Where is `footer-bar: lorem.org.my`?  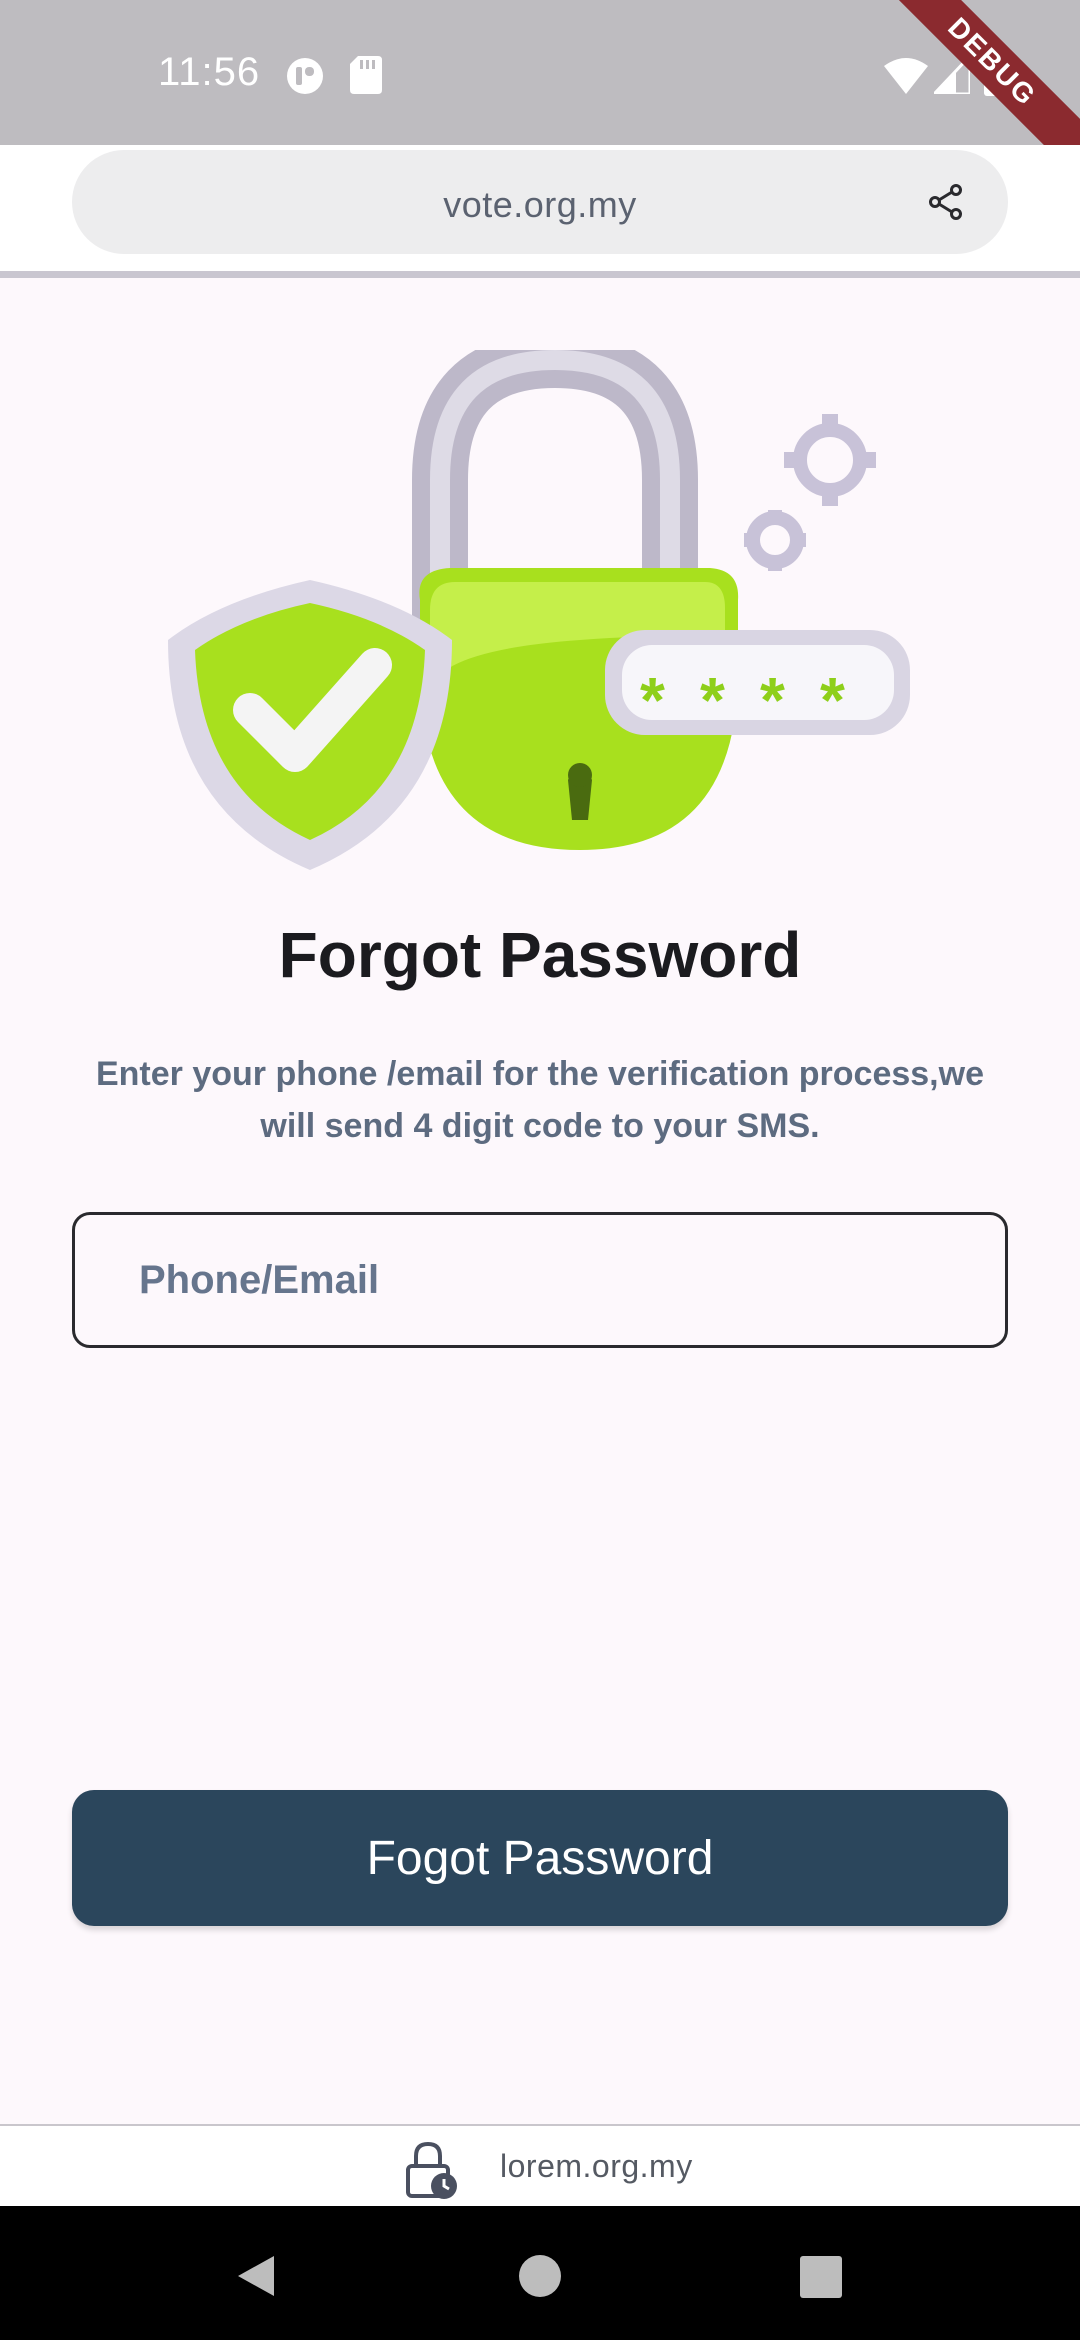 footer-bar: lorem.org.my is located at coordinates (540, 2166).